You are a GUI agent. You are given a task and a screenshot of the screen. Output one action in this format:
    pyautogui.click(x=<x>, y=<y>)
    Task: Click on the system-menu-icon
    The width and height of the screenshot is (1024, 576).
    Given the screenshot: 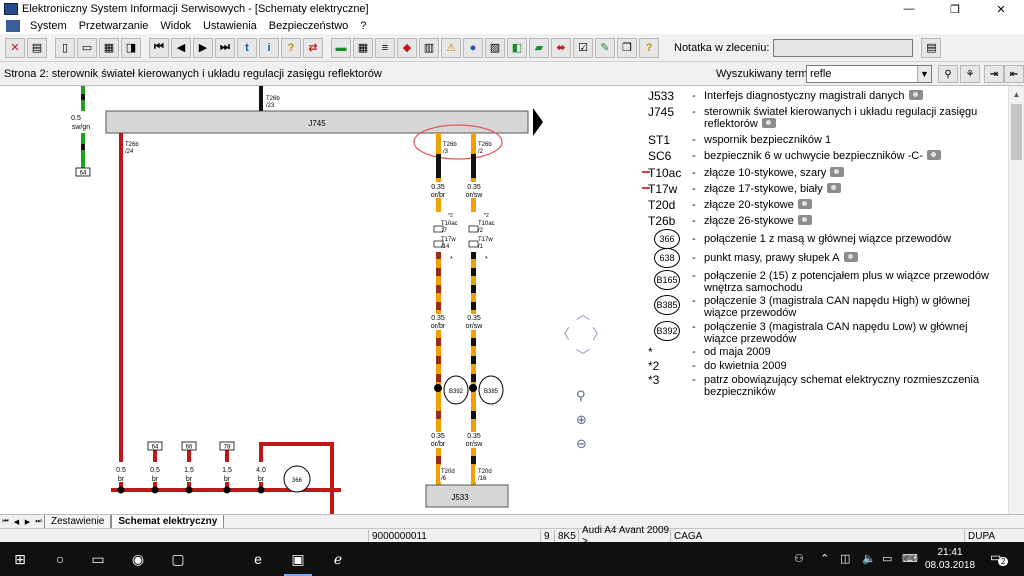 What is the action you would take?
    pyautogui.click(x=13, y=26)
    